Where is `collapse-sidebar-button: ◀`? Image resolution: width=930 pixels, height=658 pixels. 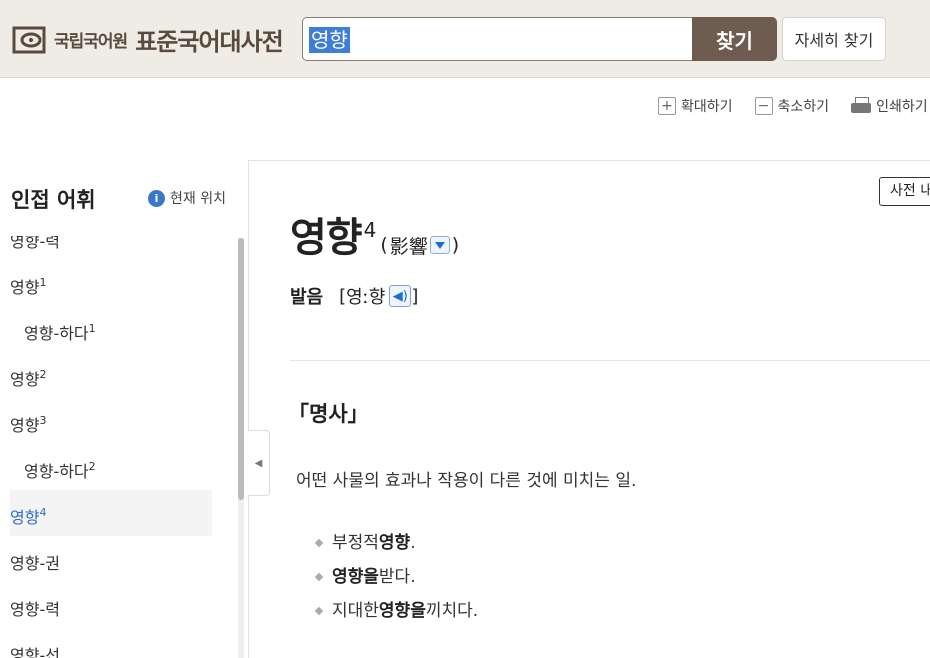 collapse-sidebar-button: ◀ is located at coordinates (259, 463).